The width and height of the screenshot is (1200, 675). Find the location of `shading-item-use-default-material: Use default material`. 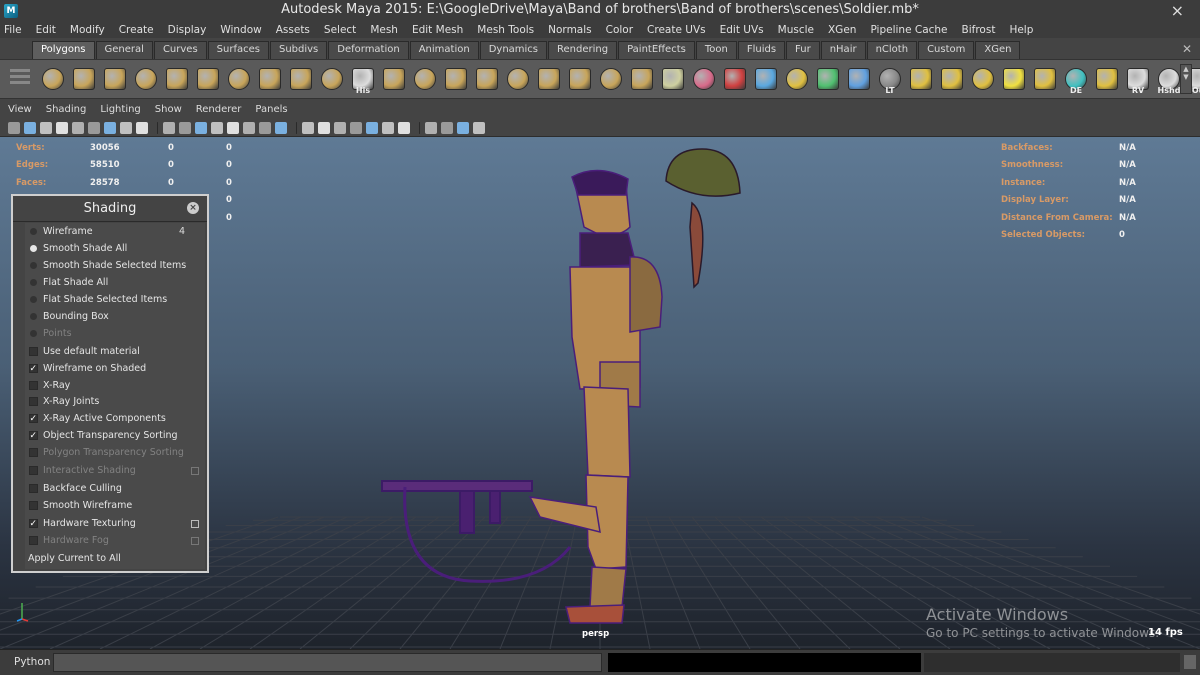

shading-item-use-default-material: Use default material is located at coordinates (115, 351).